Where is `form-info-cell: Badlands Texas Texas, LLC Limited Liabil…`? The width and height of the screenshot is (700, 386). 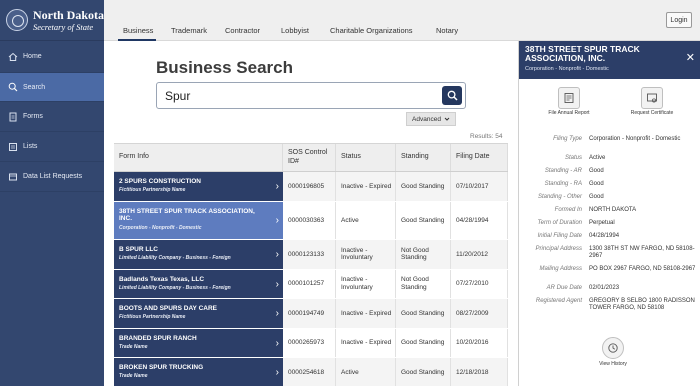 form-info-cell: Badlands Texas Texas, LLC Limited Liabil… is located at coordinates (198, 283).